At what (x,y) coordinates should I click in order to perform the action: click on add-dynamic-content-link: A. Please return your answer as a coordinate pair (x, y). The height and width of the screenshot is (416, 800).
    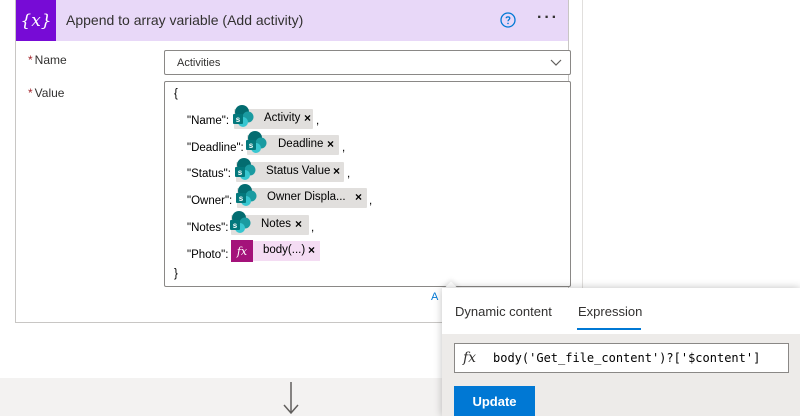
    Looking at the image, I should click on (434, 297).